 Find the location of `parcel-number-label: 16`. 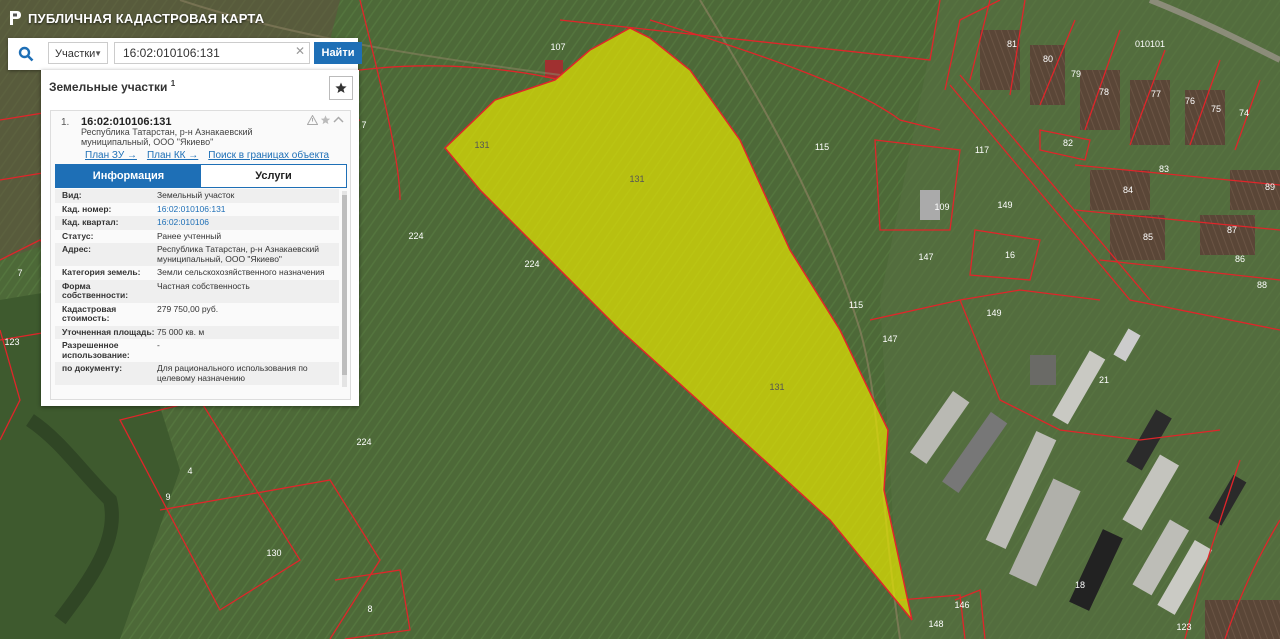

parcel-number-label: 16 is located at coordinates (1010, 255).